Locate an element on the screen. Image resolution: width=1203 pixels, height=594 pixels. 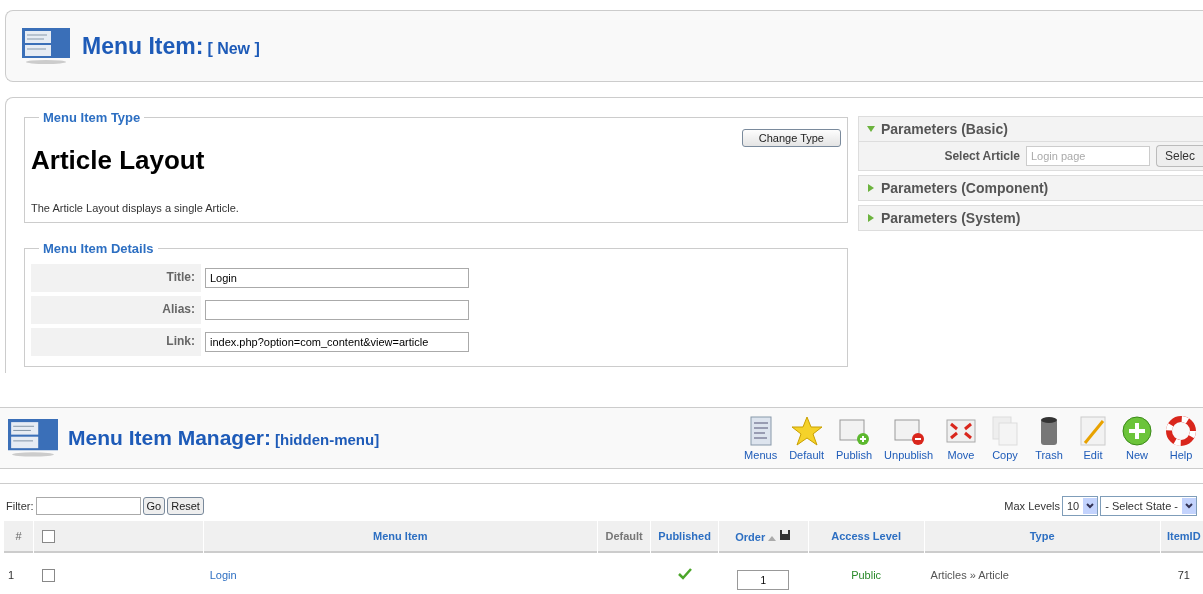
toolbar-button: Help is located at coordinates (1181, 438).